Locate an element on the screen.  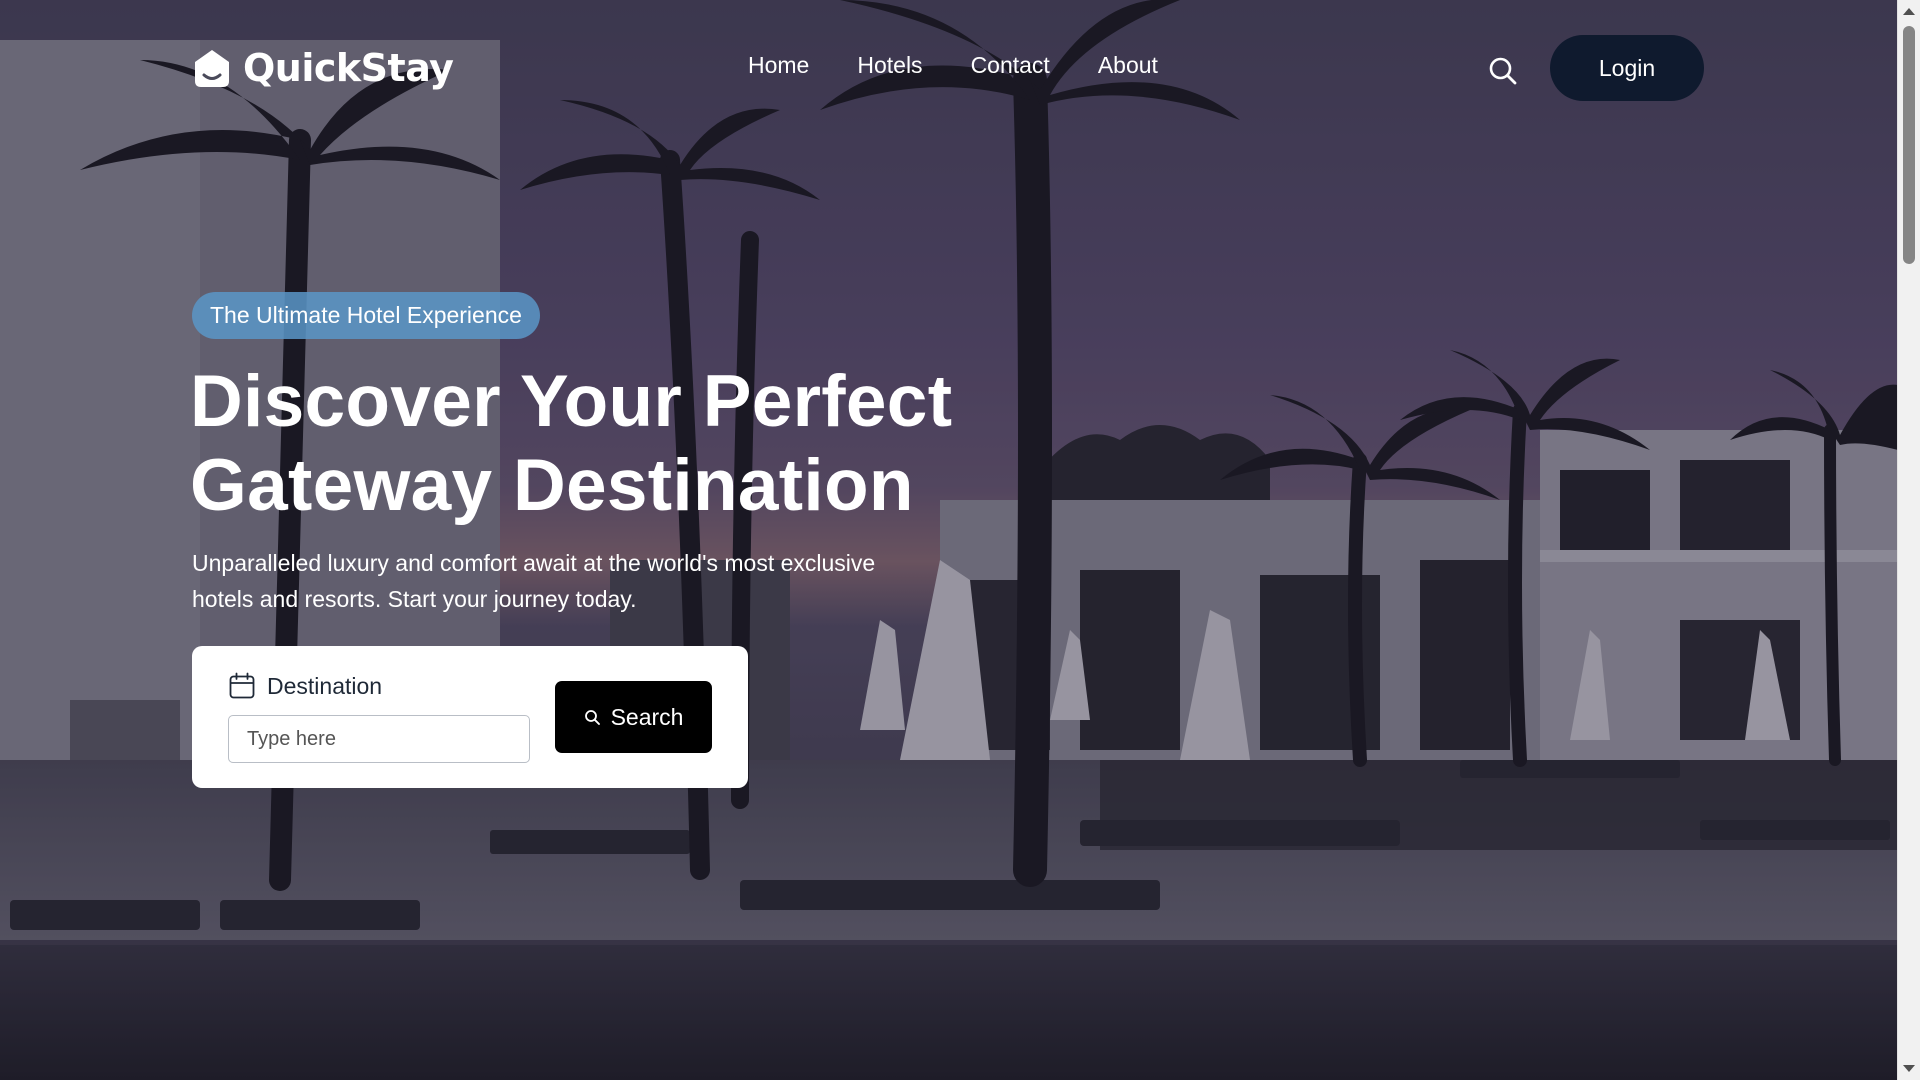
destination-label-row: Destination is located at coordinates (305, 686).